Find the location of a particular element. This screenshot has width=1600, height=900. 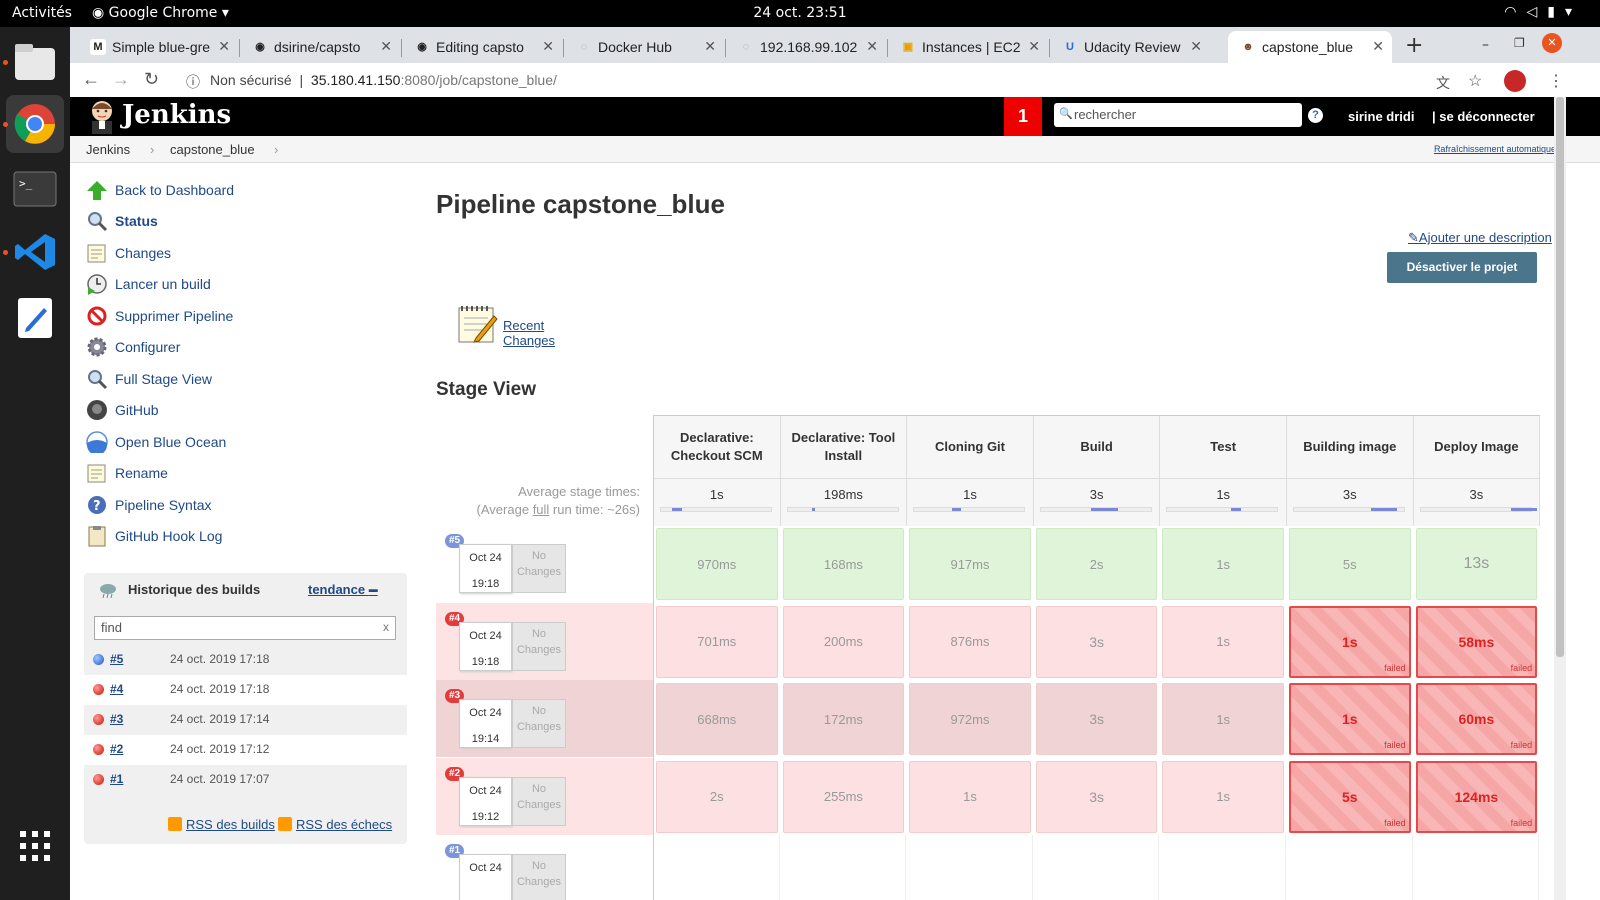

back-icon: ← is located at coordinates (91, 79).